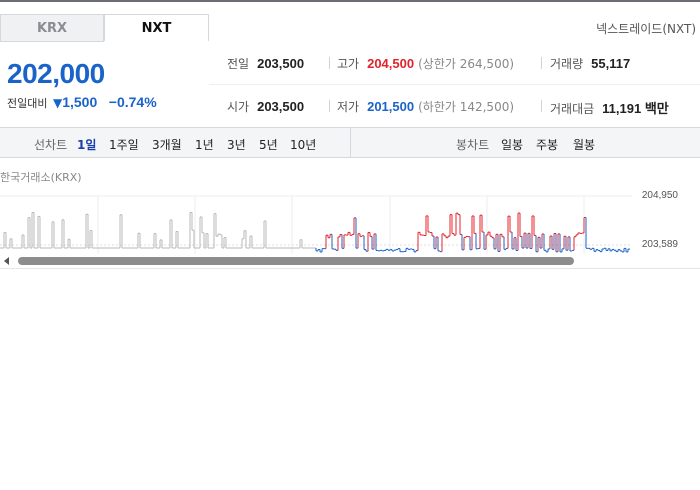 The image size is (700, 490). I want to click on period-5year: 5년, so click(268, 144).